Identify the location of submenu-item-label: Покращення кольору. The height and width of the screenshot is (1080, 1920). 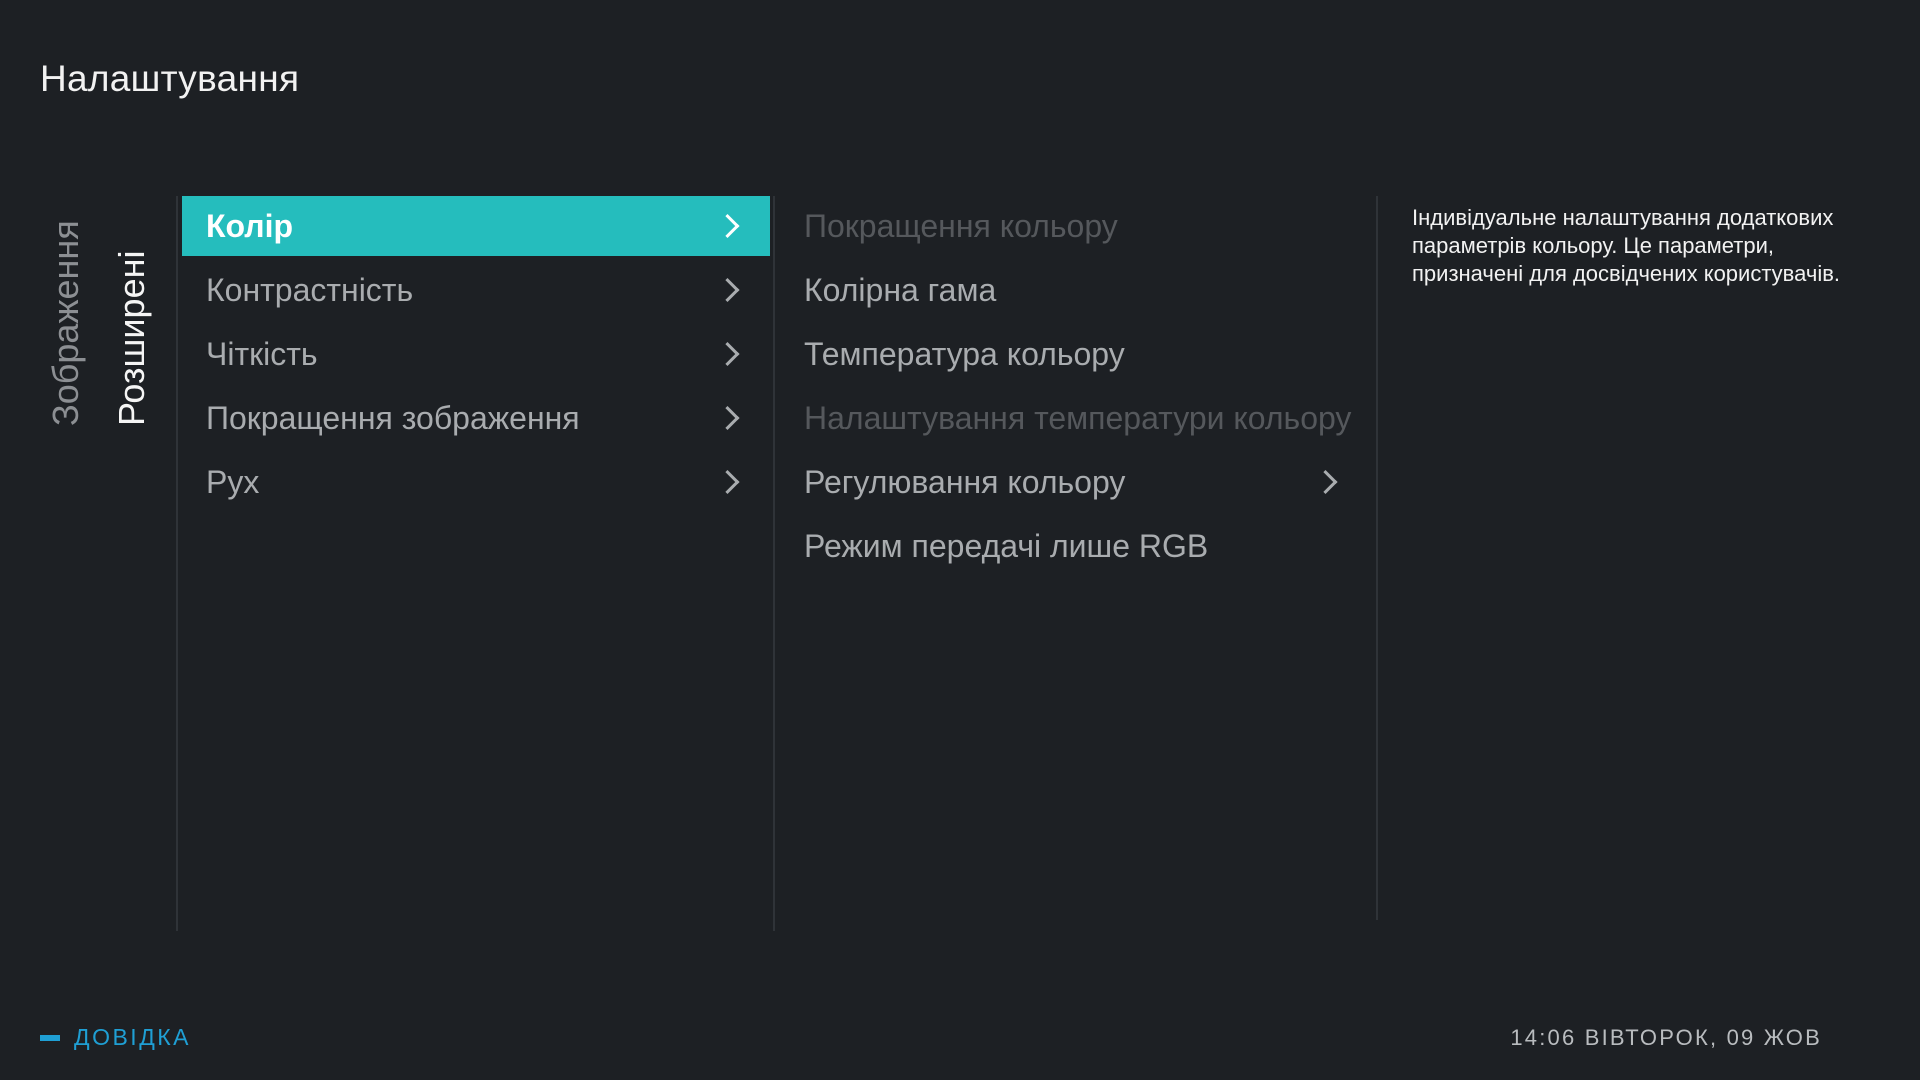
(961, 225).